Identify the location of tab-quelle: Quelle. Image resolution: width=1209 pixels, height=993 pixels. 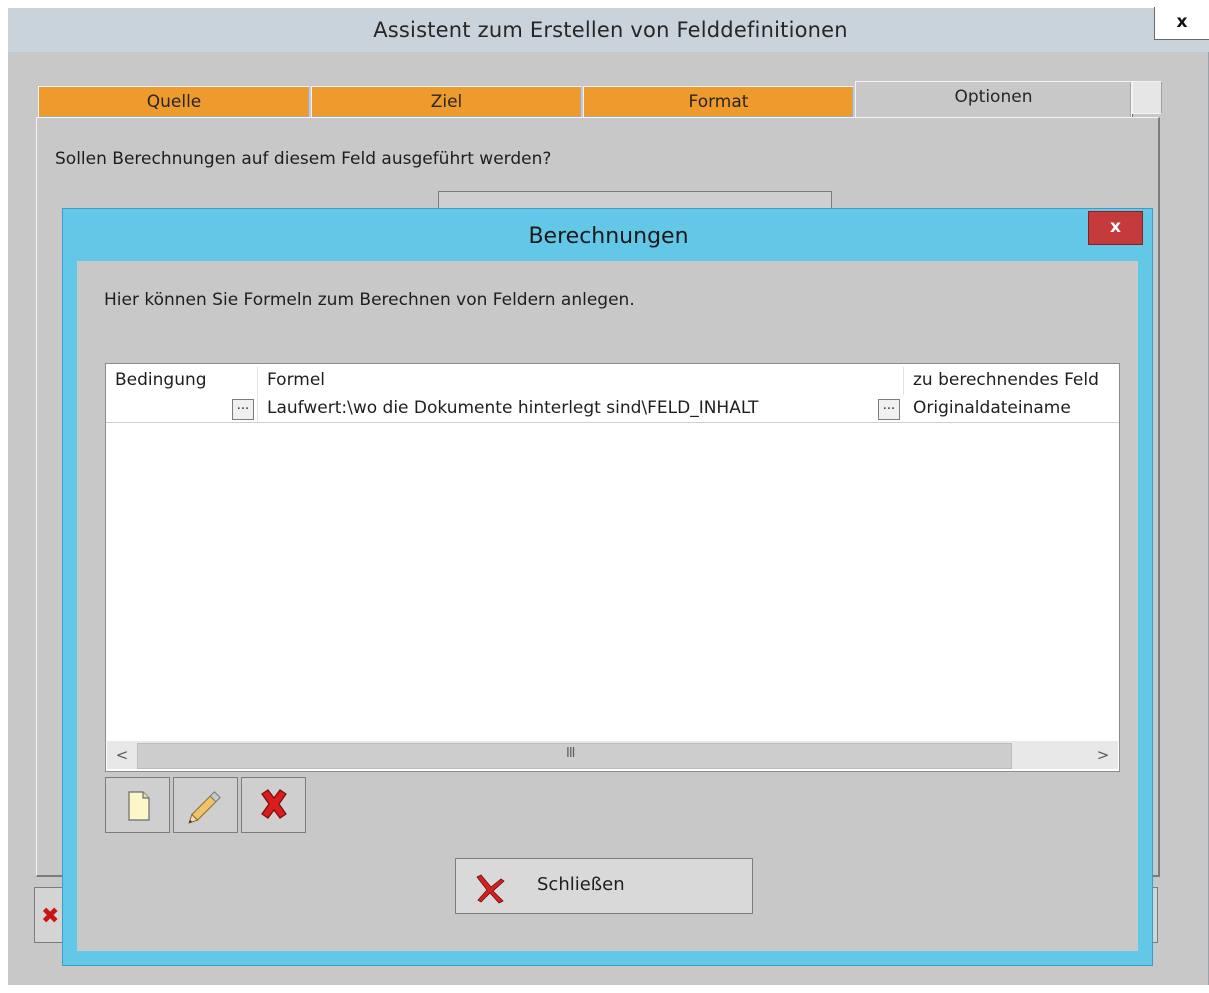
(174, 102).